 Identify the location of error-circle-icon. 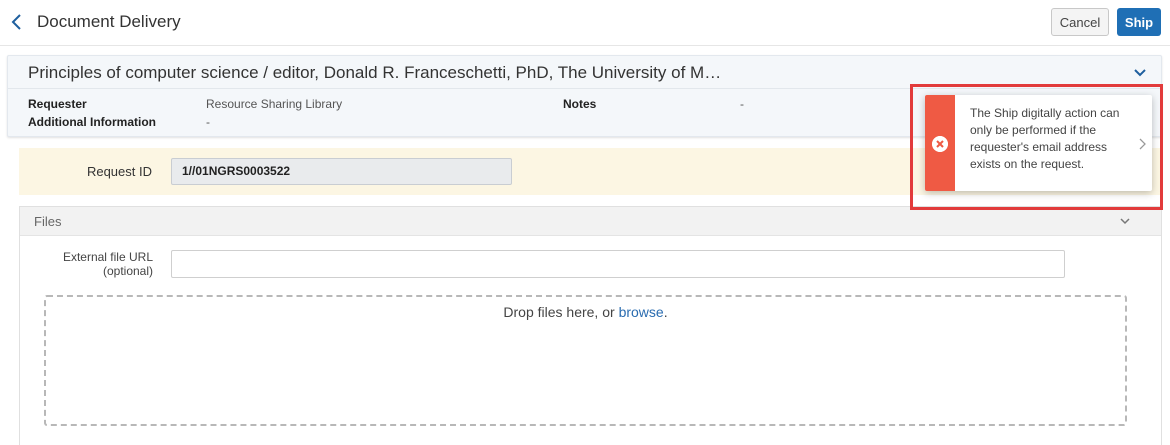
(940, 144).